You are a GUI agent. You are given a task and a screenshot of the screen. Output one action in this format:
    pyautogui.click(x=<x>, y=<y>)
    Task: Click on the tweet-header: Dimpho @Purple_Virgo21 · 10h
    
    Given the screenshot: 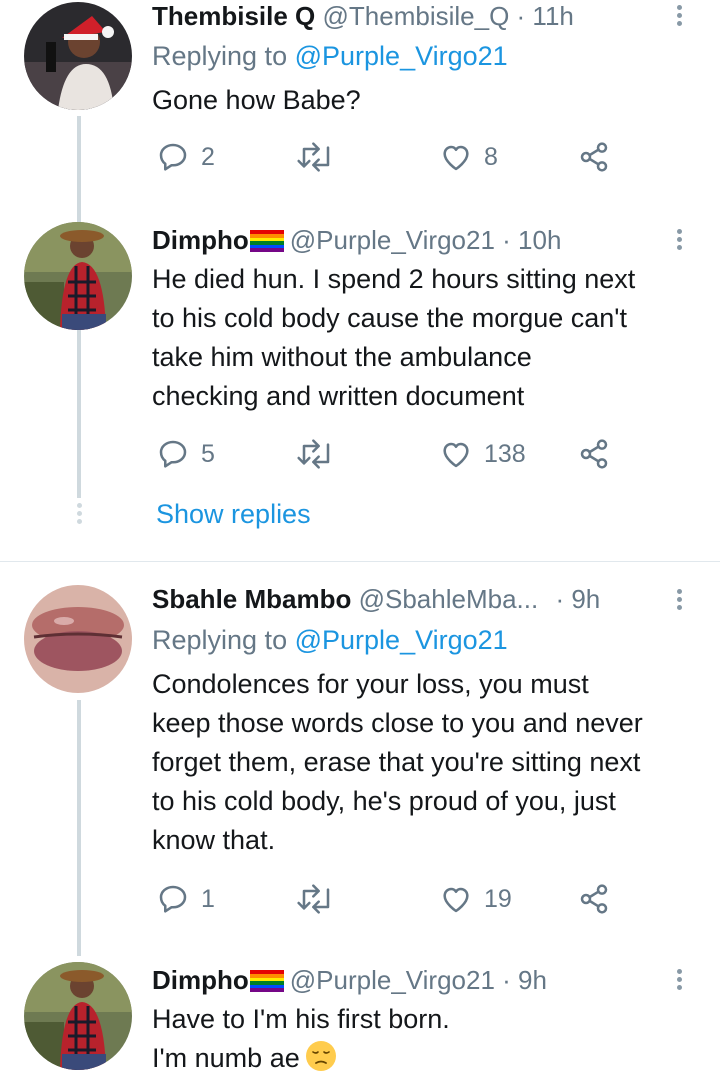 What is the action you would take?
    pyautogui.click(x=356, y=240)
    